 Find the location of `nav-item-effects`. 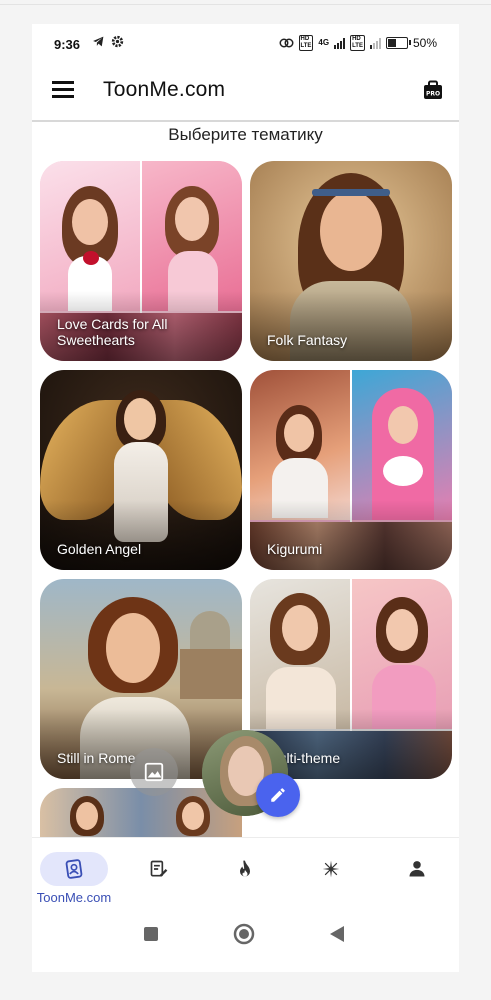

nav-item-effects is located at coordinates (331, 878).